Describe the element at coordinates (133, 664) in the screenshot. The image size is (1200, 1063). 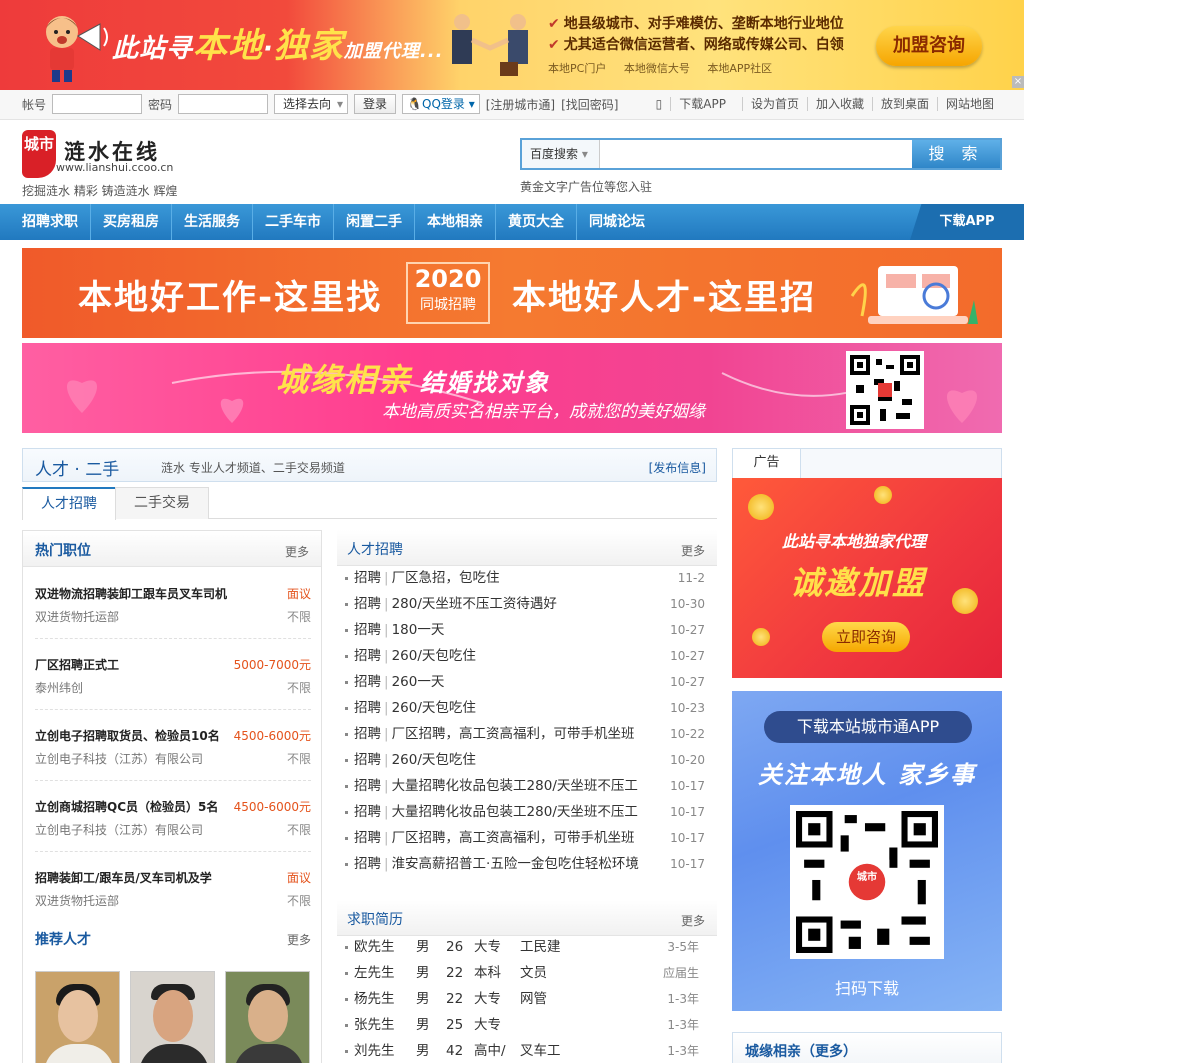
I see `job-title: 厂区招聘正式工` at that location.